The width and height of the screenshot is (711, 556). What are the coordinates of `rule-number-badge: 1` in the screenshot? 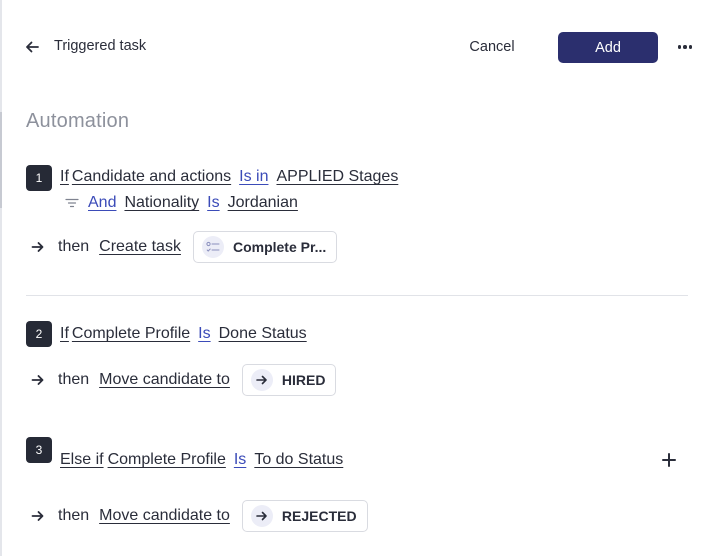 It's located at (39, 178).